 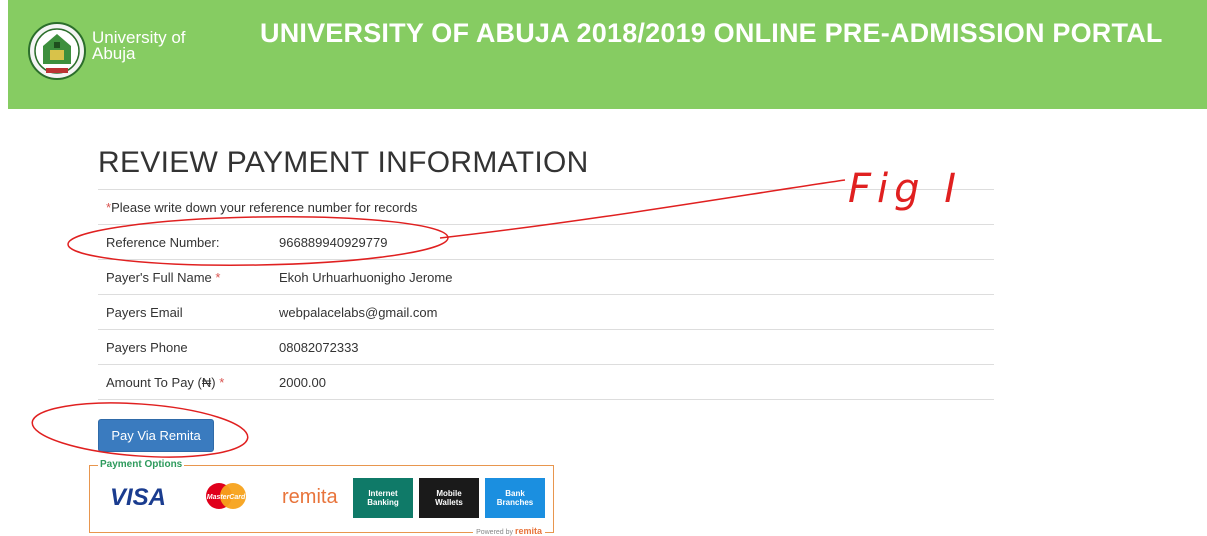 I want to click on table-row: Amount To Pay (₦) * 2000.00, so click(x=546, y=382).